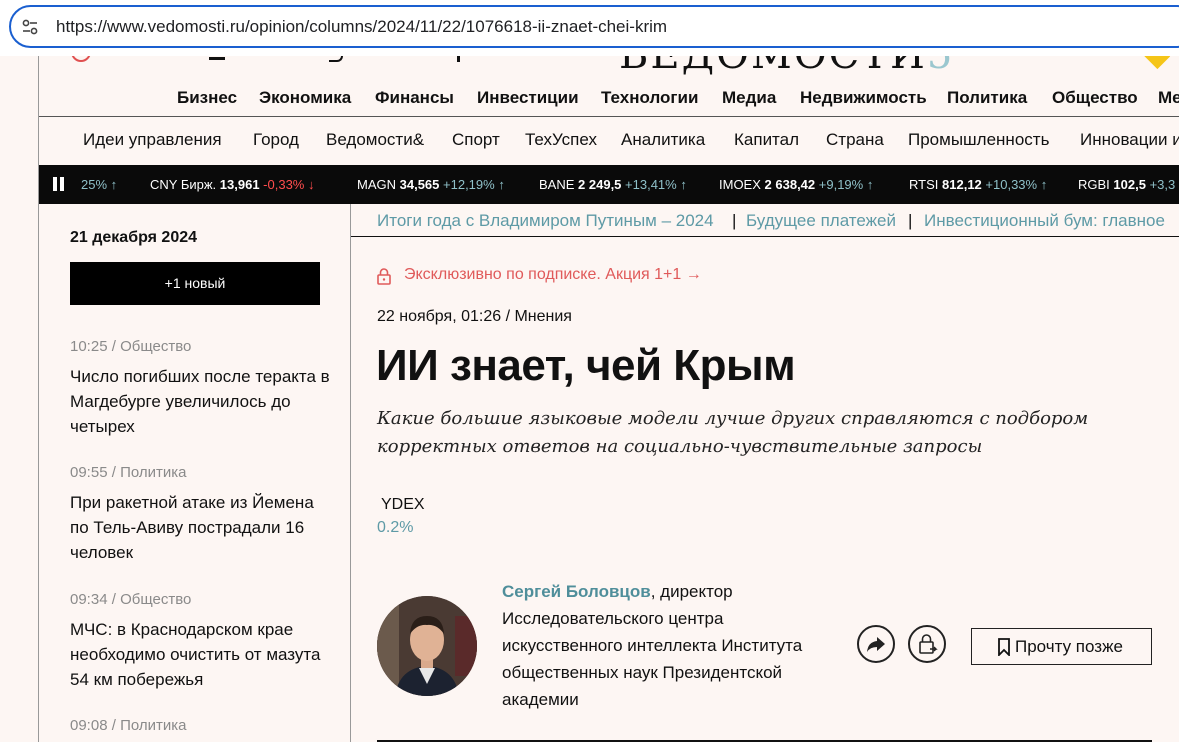 This screenshot has height=742, width=1179. I want to click on author-avatar, so click(427, 646).